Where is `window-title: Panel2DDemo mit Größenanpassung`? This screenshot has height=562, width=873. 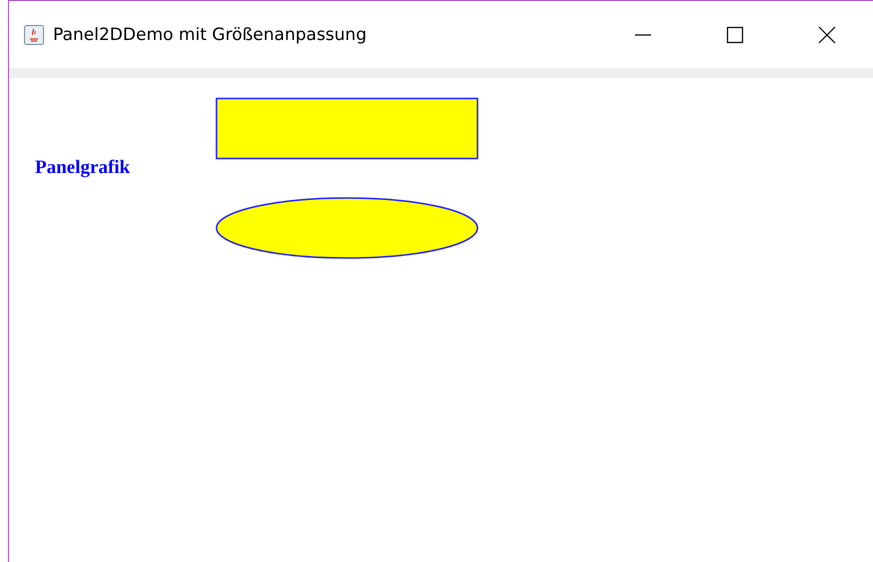 window-title: Panel2DDemo mit Größenanpassung is located at coordinates (210, 34).